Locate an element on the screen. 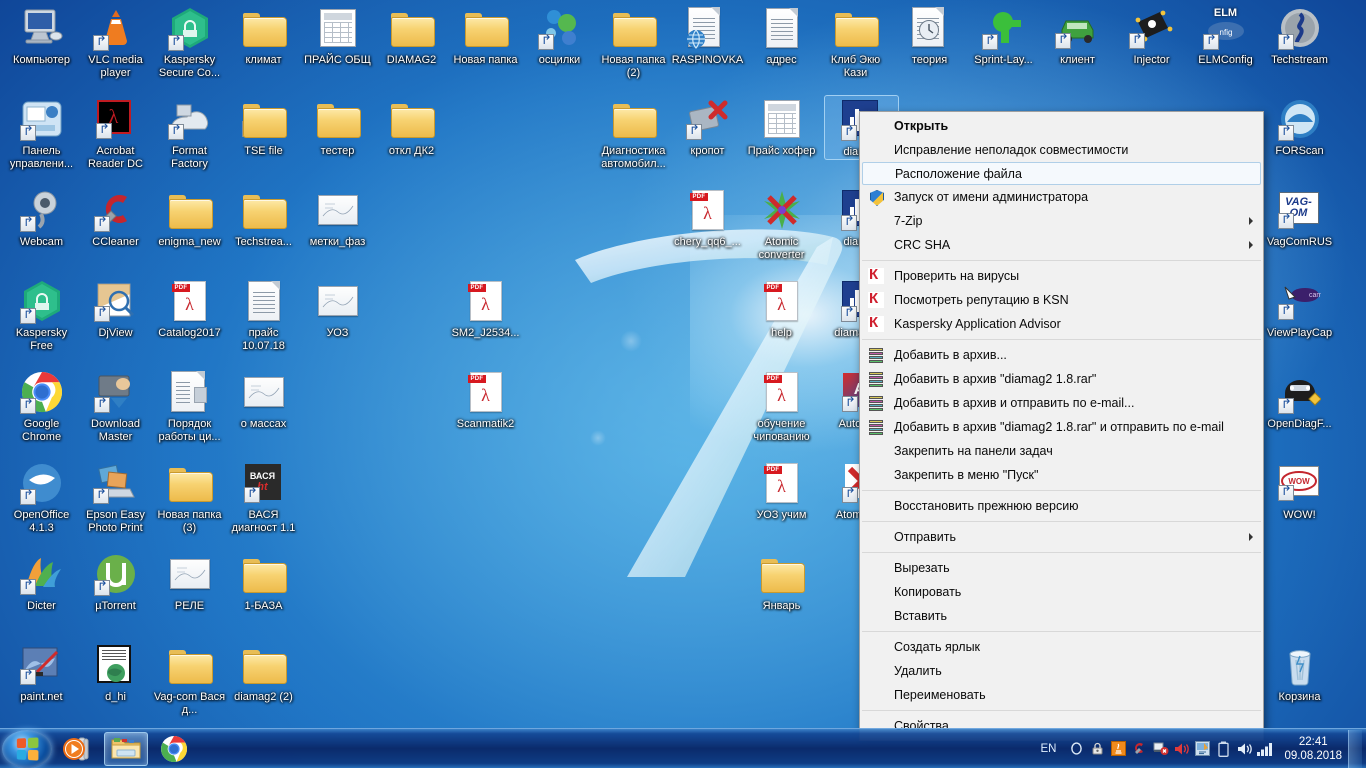 The height and width of the screenshot is (768, 1366). desktop-icon-htmldoc: RASPINOVKA is located at coordinates (707, 35).